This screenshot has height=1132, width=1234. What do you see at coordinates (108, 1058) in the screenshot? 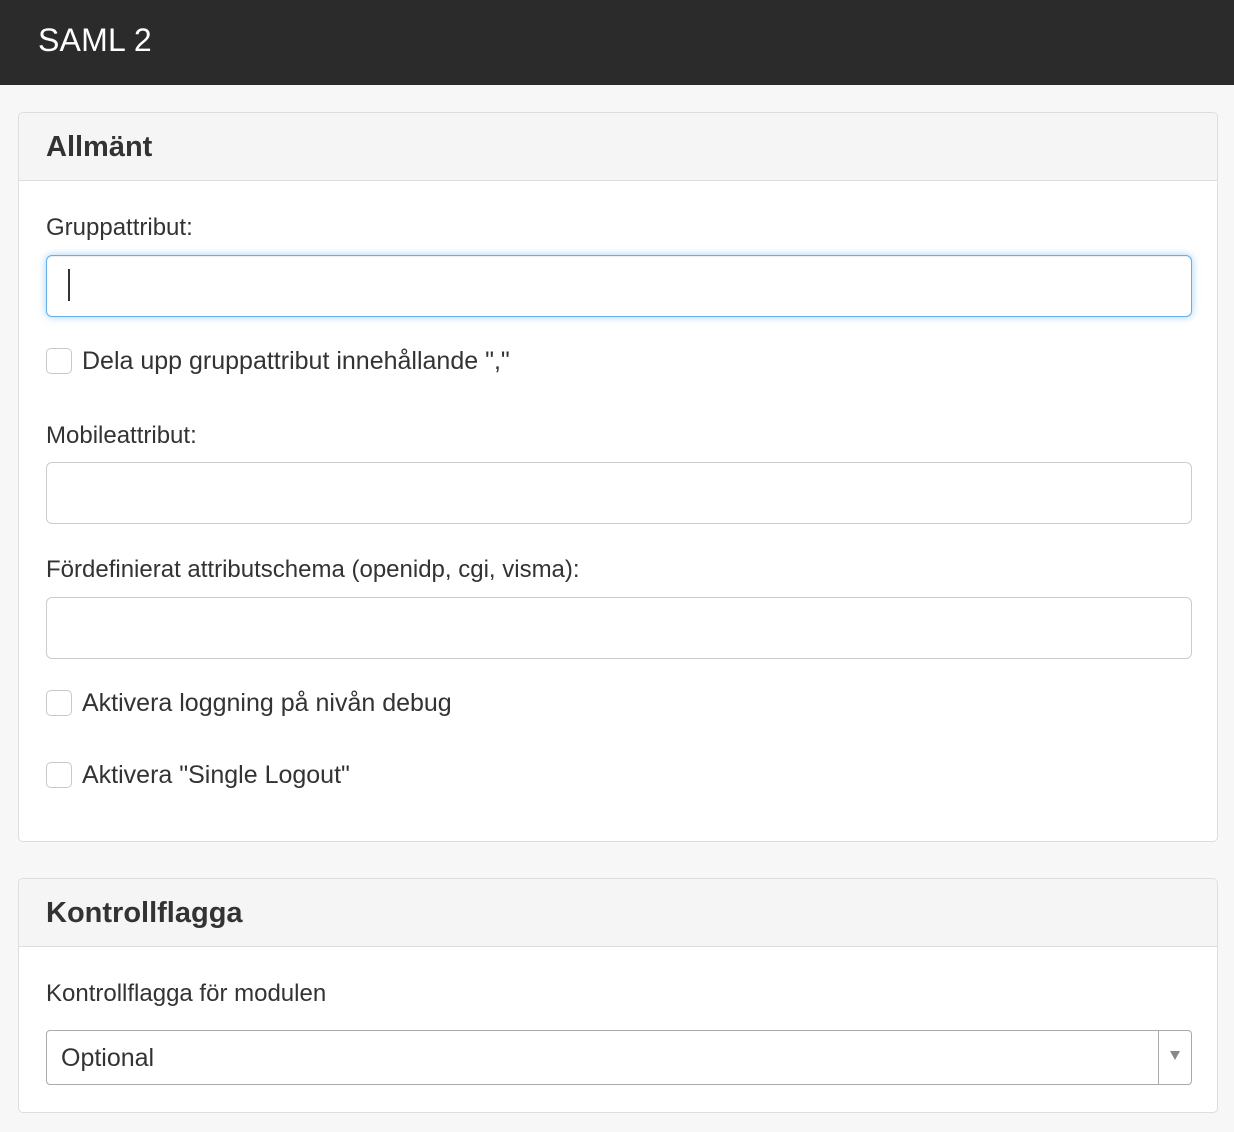
I see `control-flag-selected-value: Optional` at bounding box center [108, 1058].